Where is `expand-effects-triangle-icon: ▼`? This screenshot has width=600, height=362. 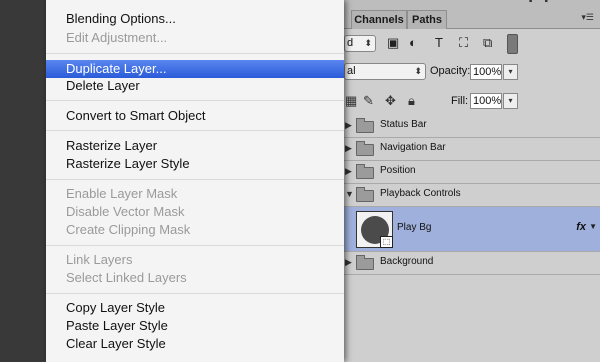
expand-effects-triangle-icon: ▼ is located at coordinates (593, 226).